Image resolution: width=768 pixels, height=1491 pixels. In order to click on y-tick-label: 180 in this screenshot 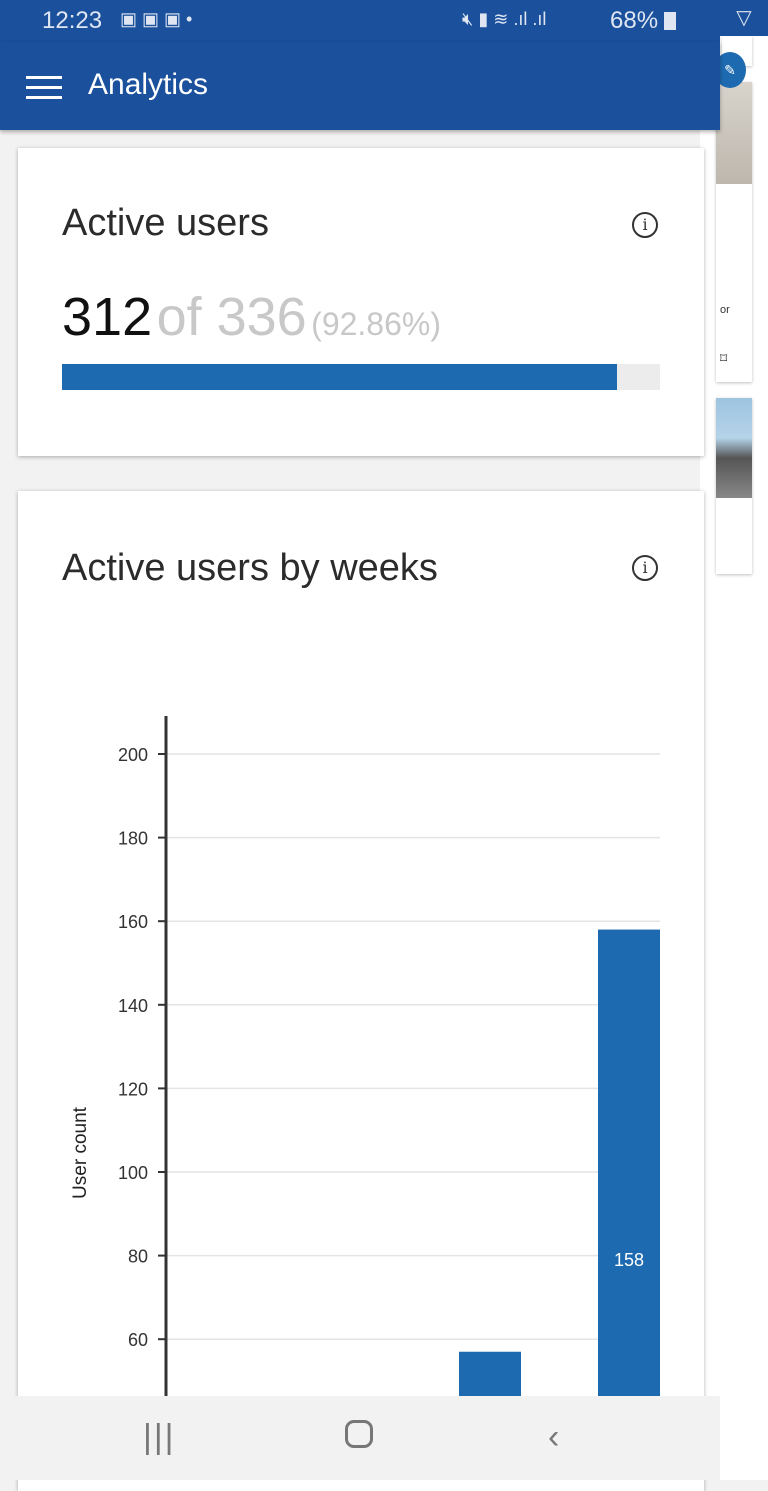, I will do `click(133, 839)`.